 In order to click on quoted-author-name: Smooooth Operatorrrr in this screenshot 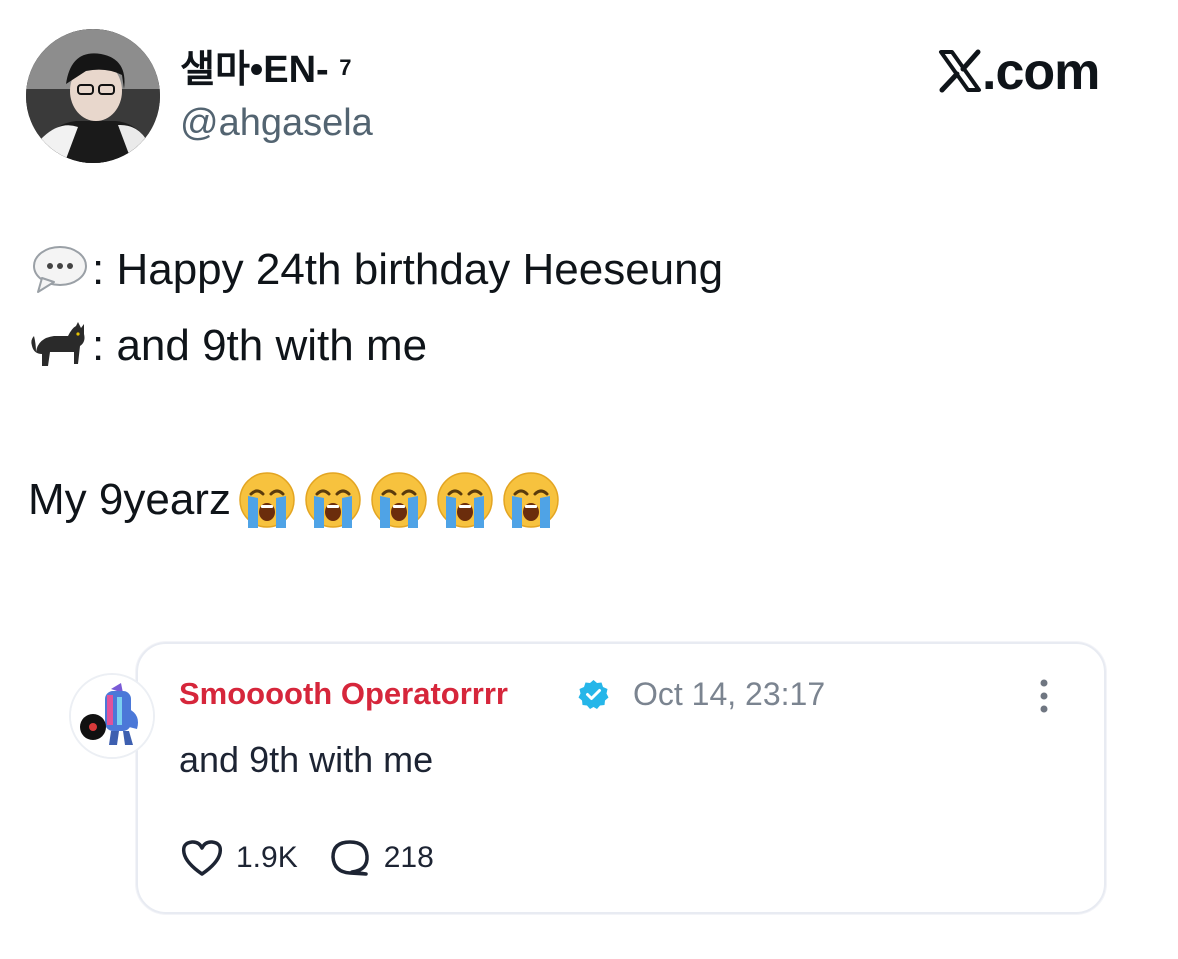, I will do `click(343, 694)`.